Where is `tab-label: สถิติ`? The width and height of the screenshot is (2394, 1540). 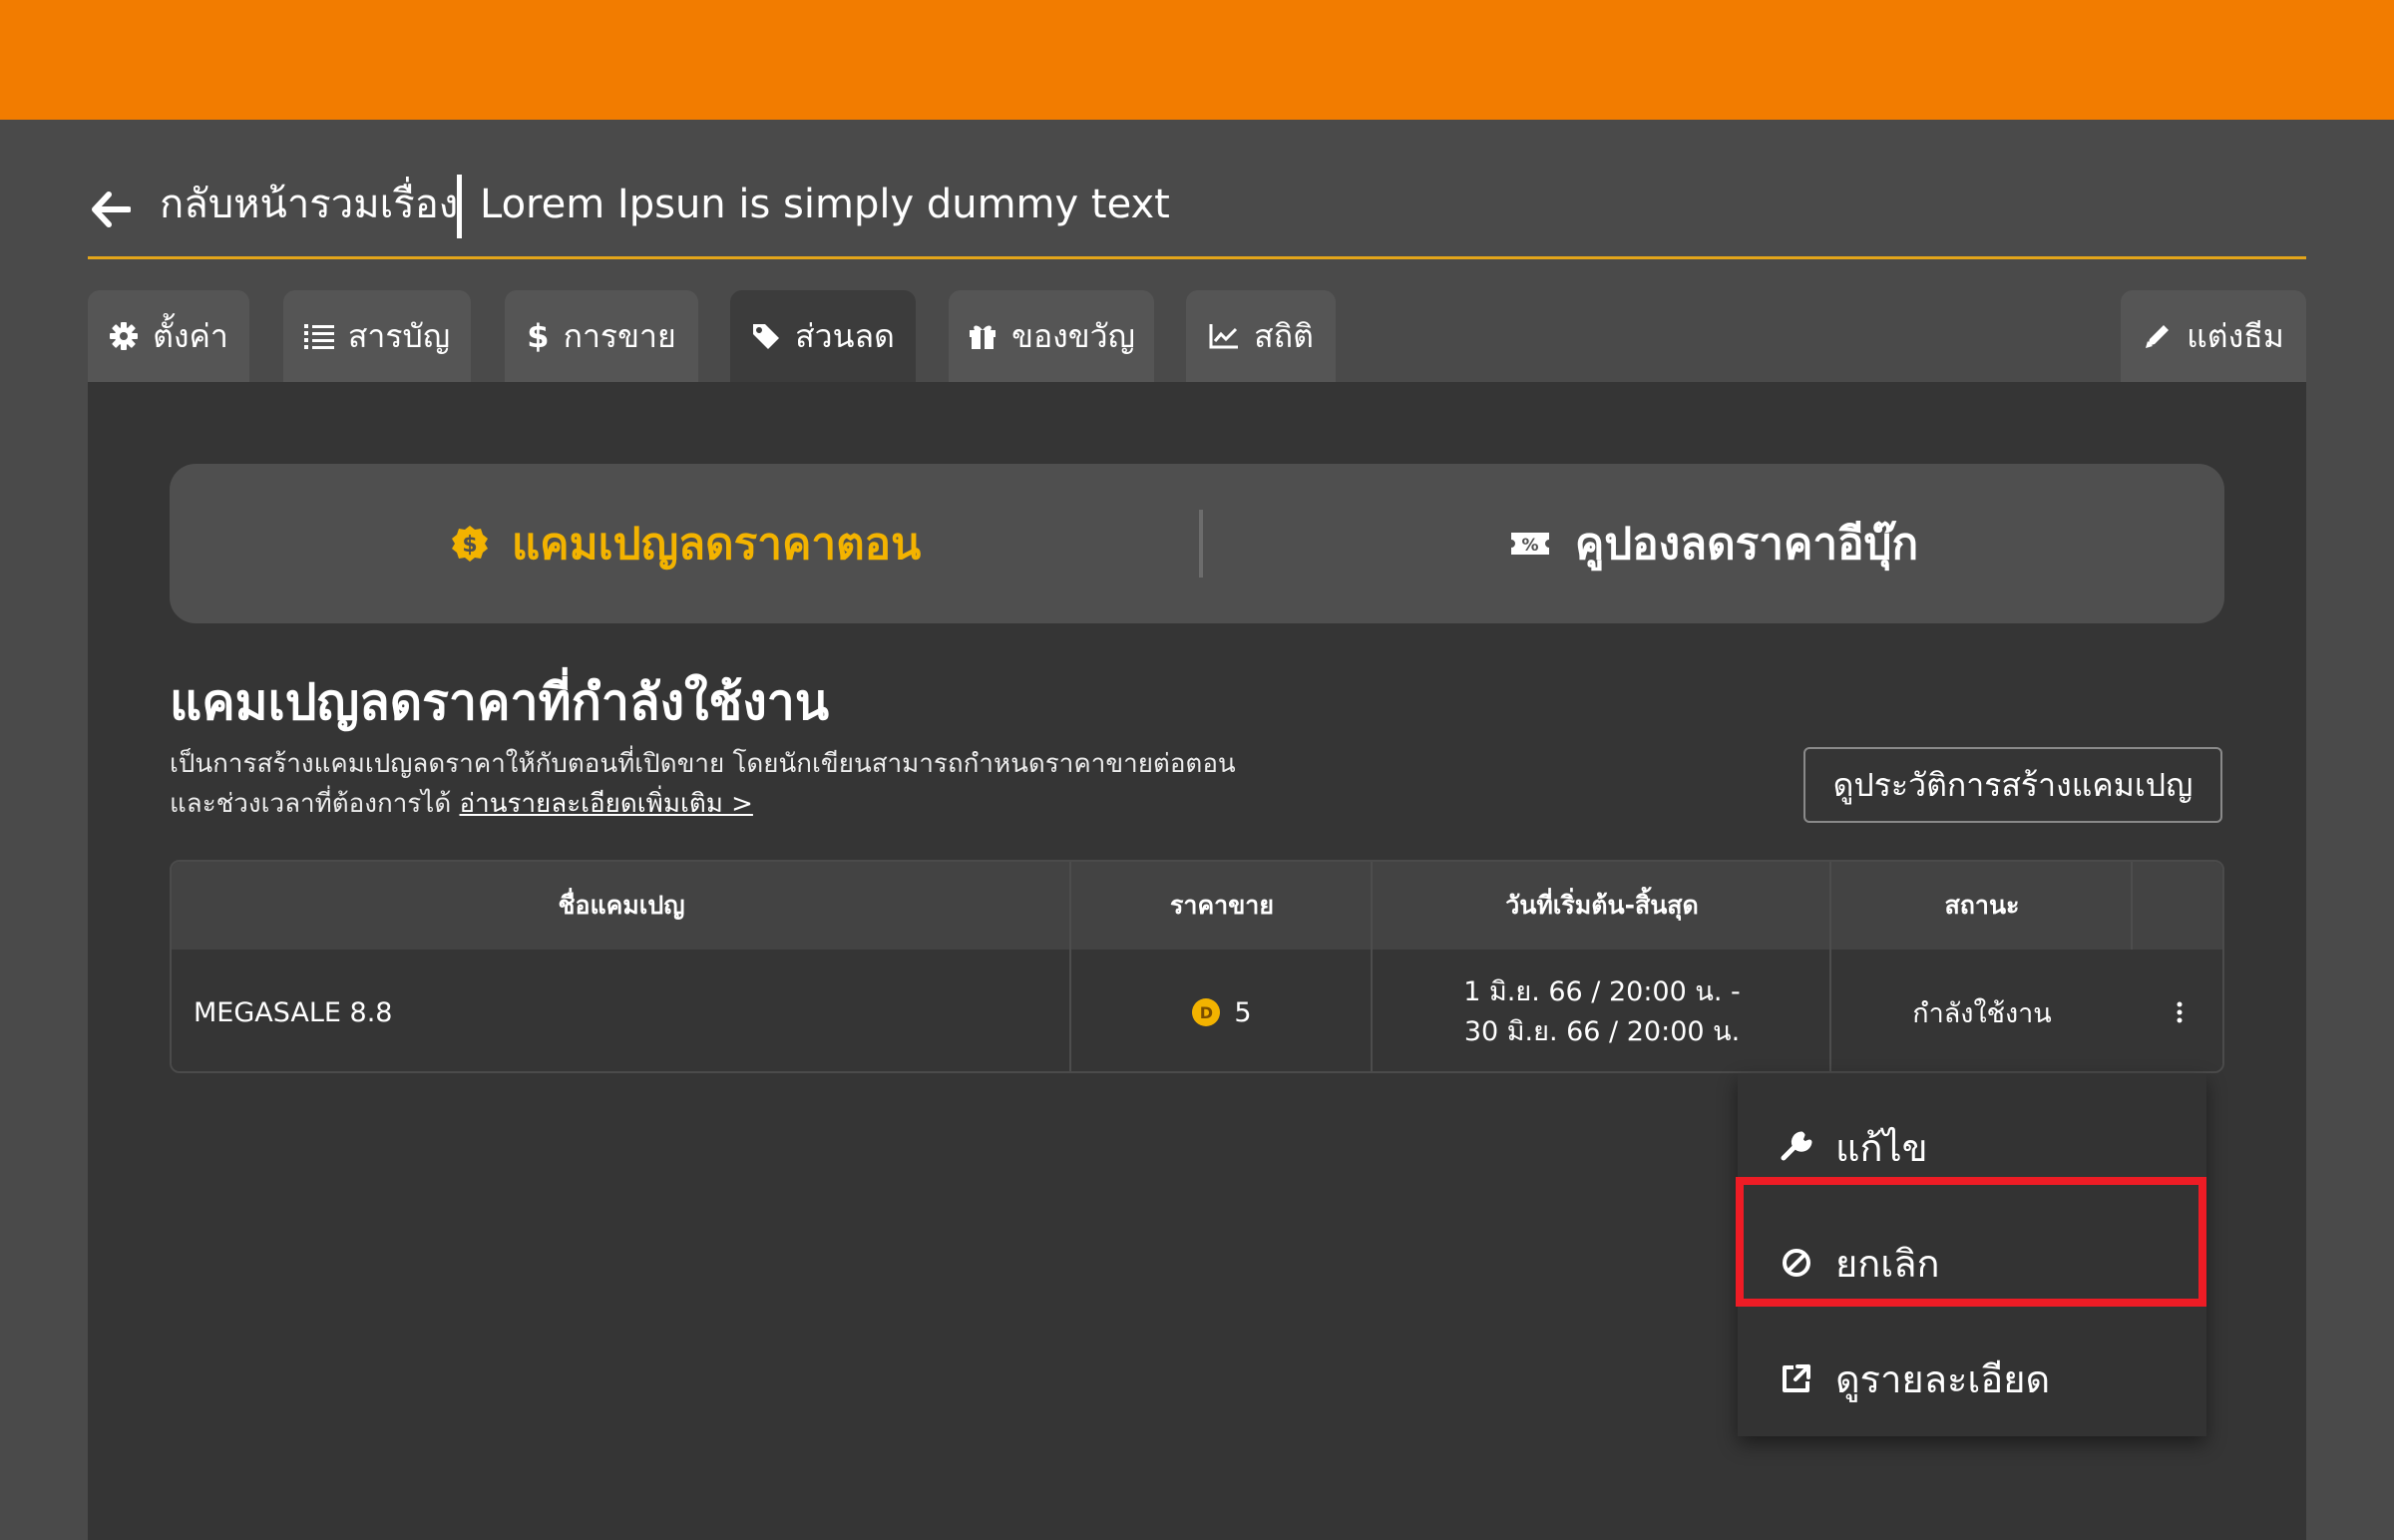 tab-label: สถิติ is located at coordinates (1284, 335).